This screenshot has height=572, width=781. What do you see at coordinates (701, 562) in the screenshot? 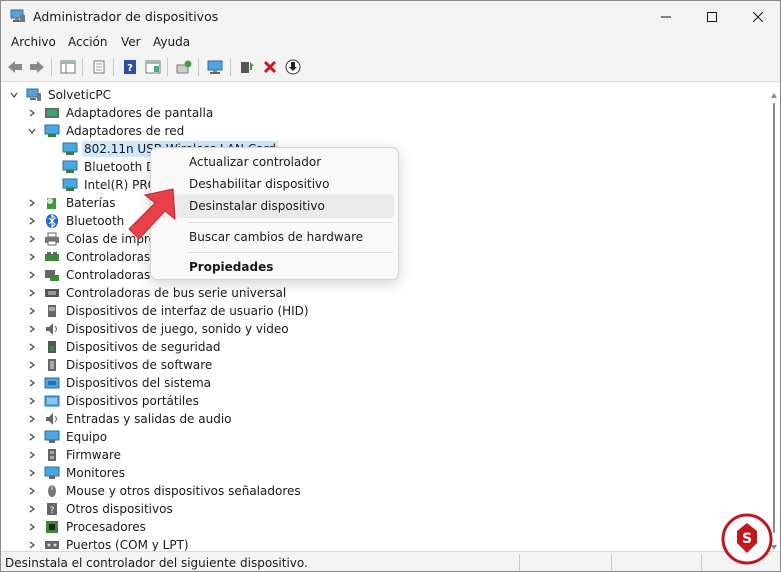
I see `status-divider` at bounding box center [701, 562].